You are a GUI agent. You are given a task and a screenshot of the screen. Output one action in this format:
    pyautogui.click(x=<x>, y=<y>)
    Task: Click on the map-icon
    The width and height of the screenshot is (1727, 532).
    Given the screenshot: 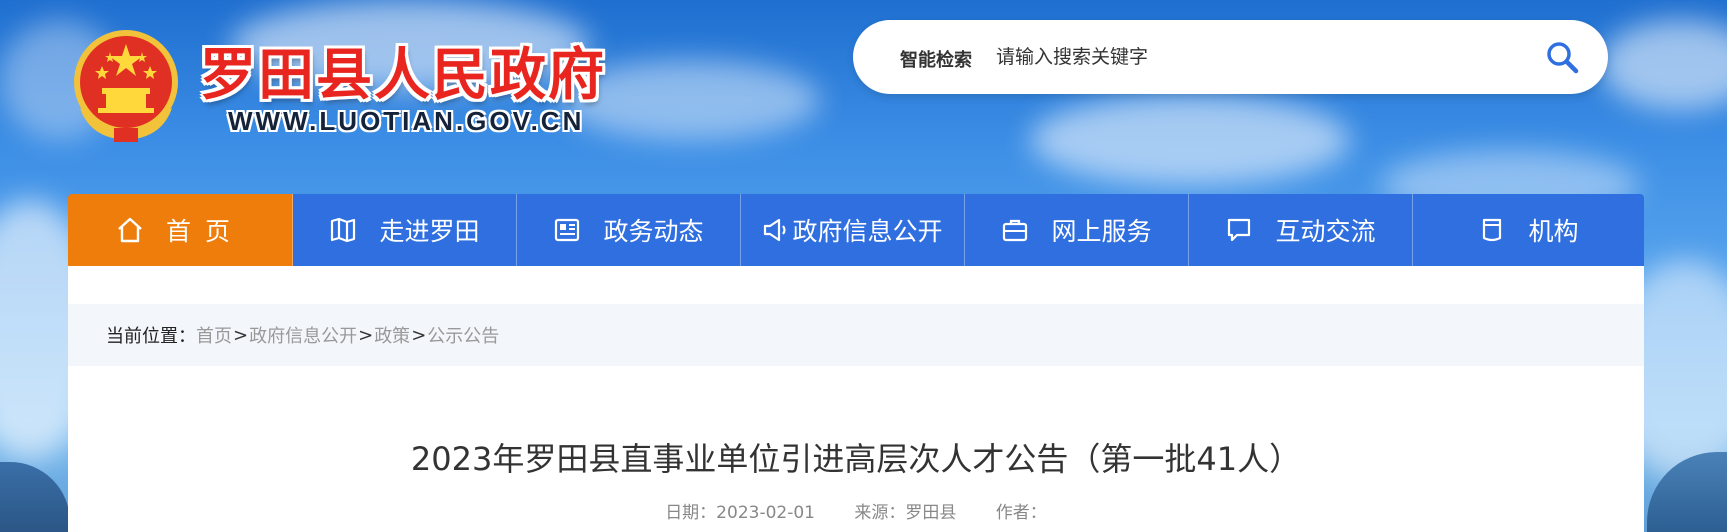 What is the action you would take?
    pyautogui.click(x=343, y=230)
    